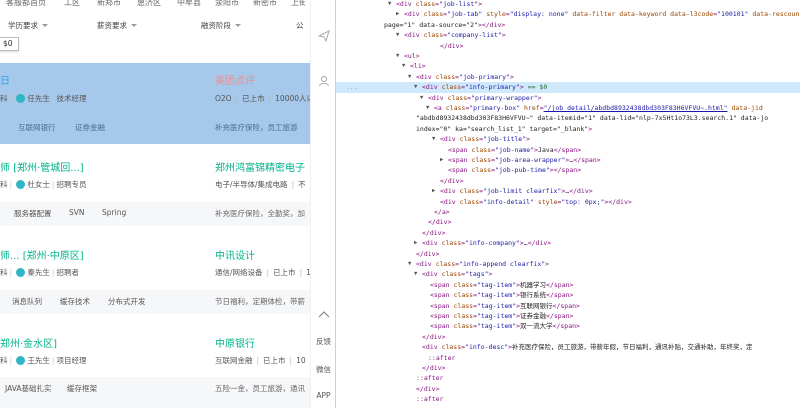  What do you see at coordinates (260, 166) in the screenshot?
I see `company-name: 郑州鸿富锦精密电子` at bounding box center [260, 166].